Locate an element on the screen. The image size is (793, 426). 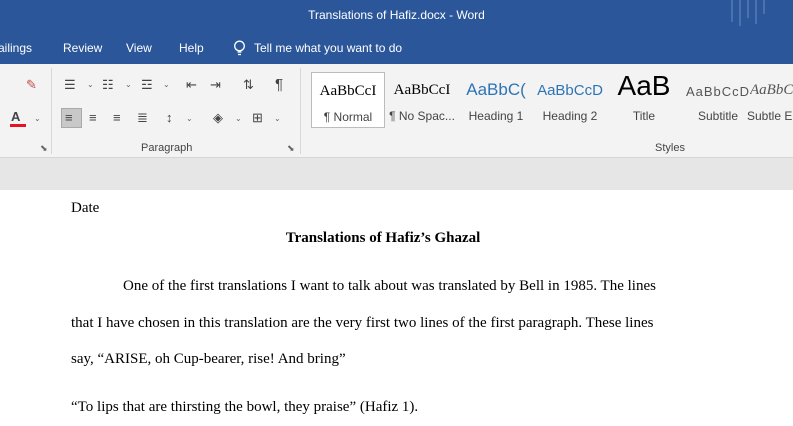
title-bar-pattern is located at coordinates (747, 13).